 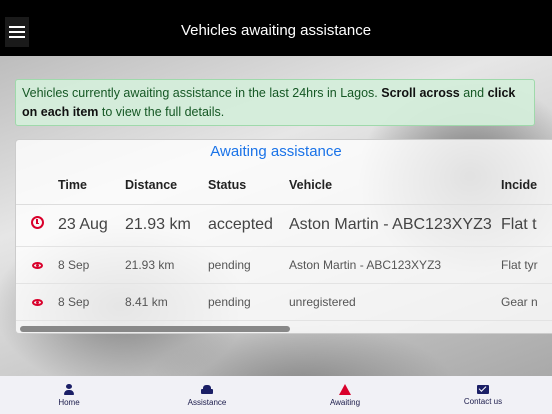 What do you see at coordinates (166, 302) in the screenshot?
I see `row-distance: 8.41 km` at bounding box center [166, 302].